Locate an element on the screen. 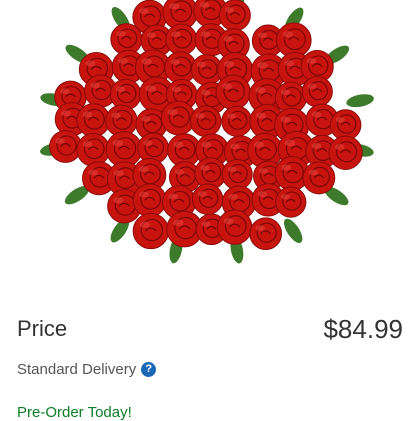 This screenshot has width=420, height=421. delivery-row: Standard Delivery ? is located at coordinates (87, 369).